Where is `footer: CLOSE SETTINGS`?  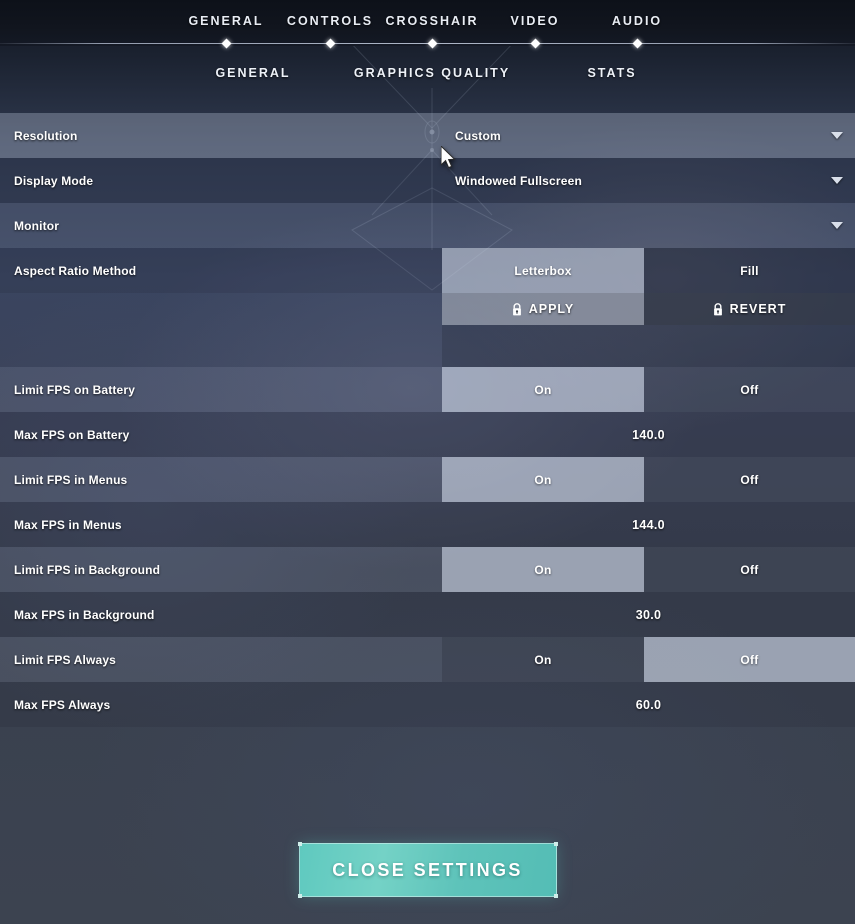
footer: CLOSE SETTINGS is located at coordinates (427, 870).